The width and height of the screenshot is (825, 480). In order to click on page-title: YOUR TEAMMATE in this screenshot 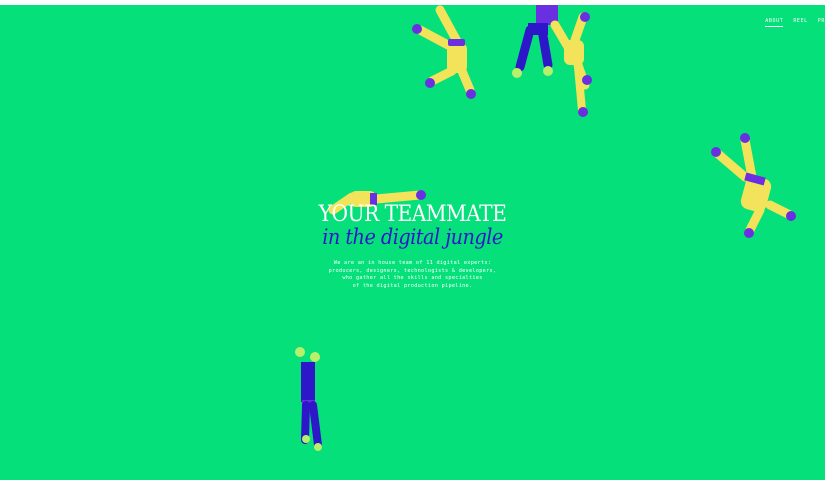, I will do `click(412, 214)`.